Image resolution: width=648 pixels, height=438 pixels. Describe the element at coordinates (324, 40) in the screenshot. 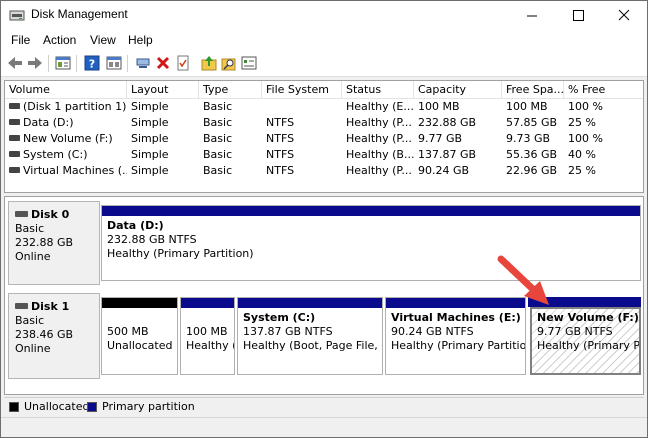

I see `menu-bar: File Action View Help` at that location.